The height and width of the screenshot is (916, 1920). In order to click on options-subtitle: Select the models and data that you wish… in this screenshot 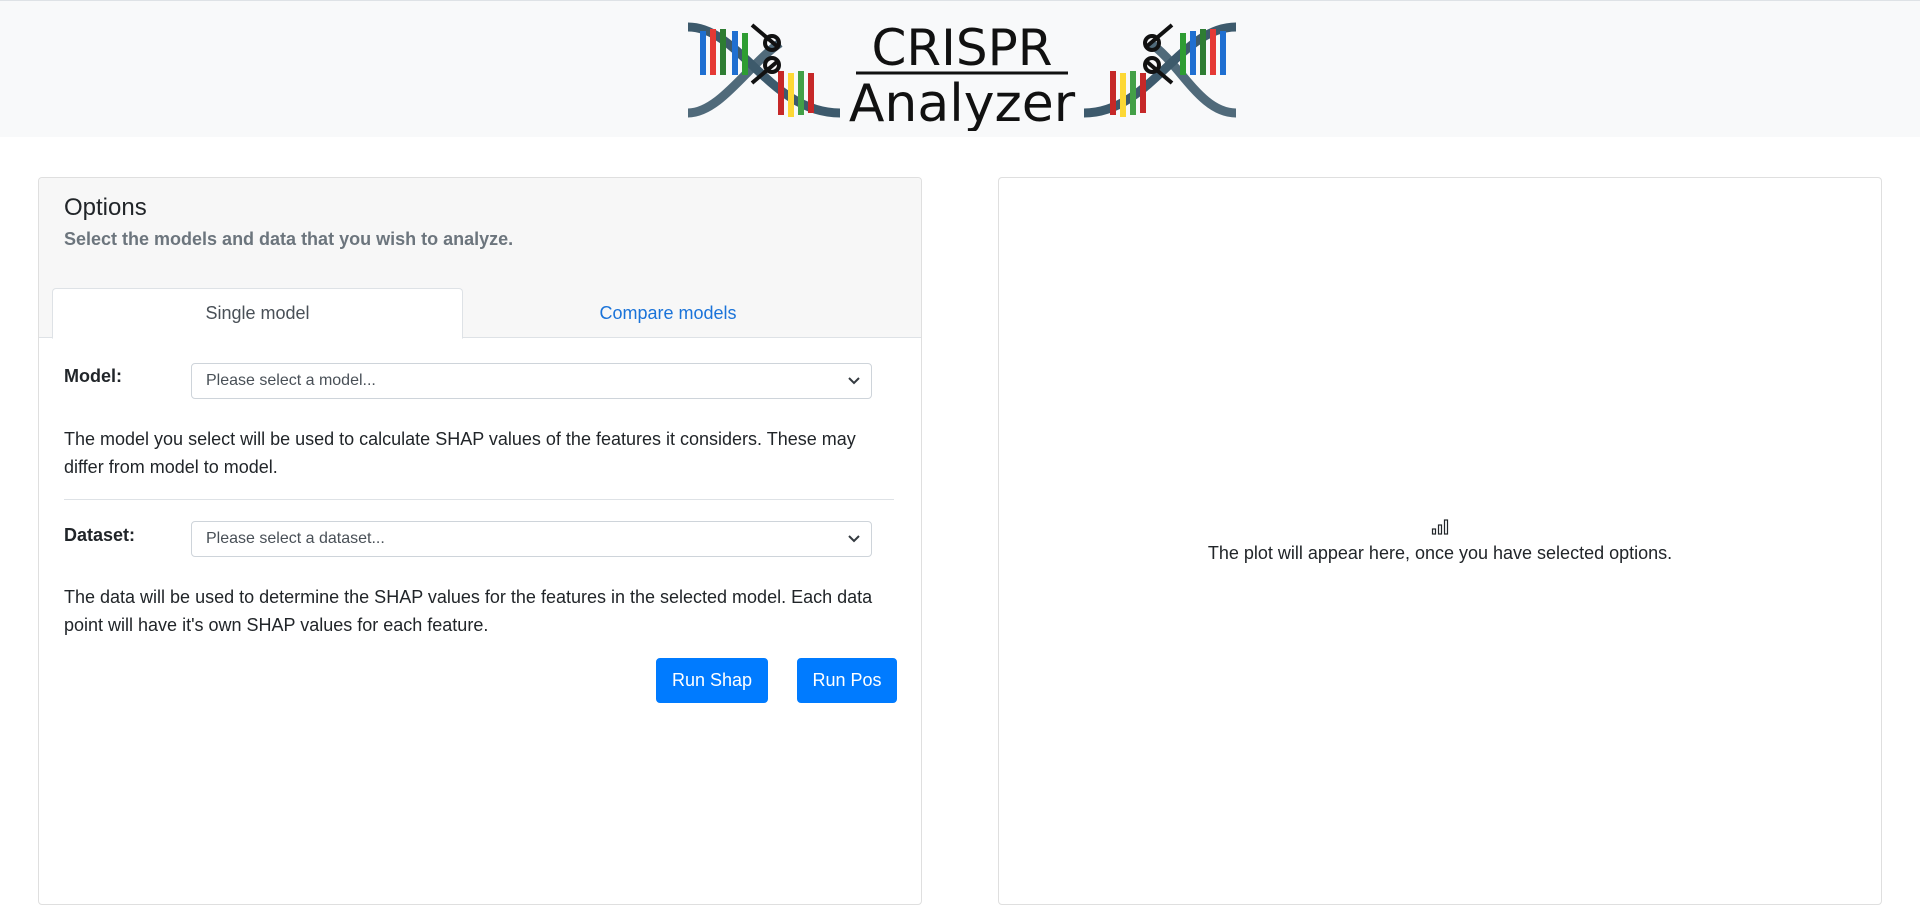, I will do `click(289, 239)`.